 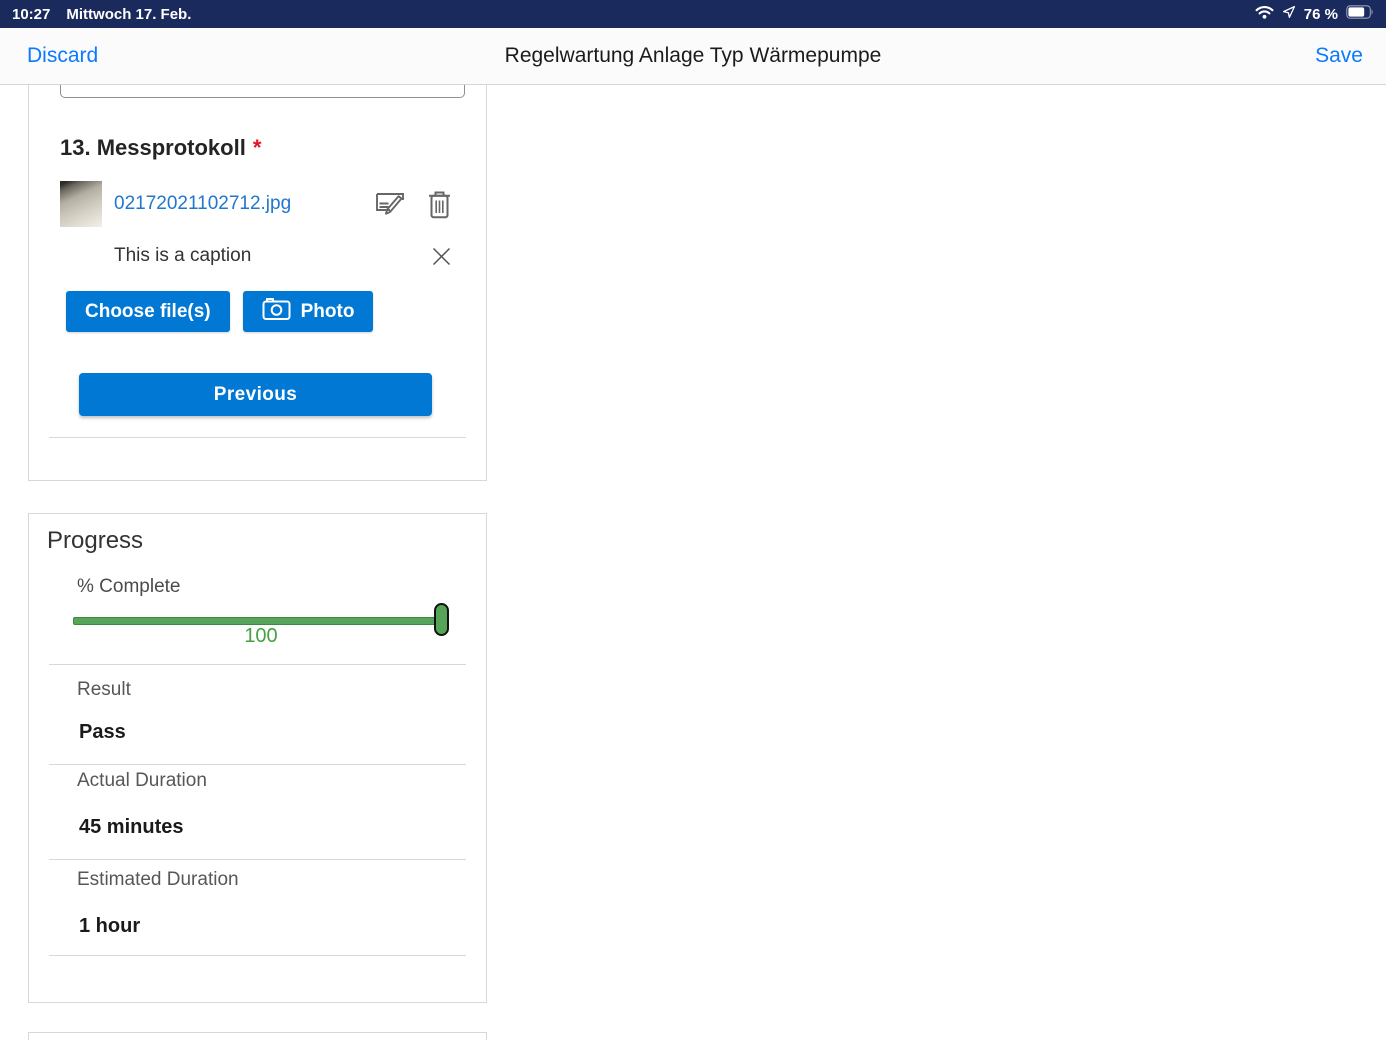 What do you see at coordinates (261, 636) in the screenshot?
I see `percent-complete-value: 100` at bounding box center [261, 636].